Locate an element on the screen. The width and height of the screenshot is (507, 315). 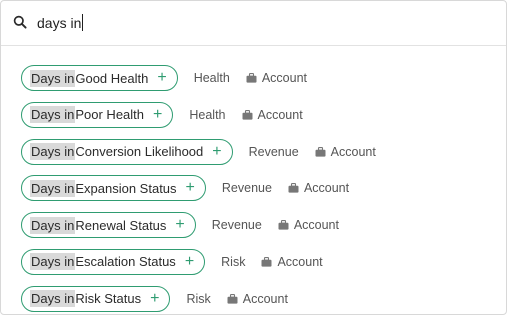
result-row: Days in Escalation Status + Risk Account is located at coordinates (256, 261).